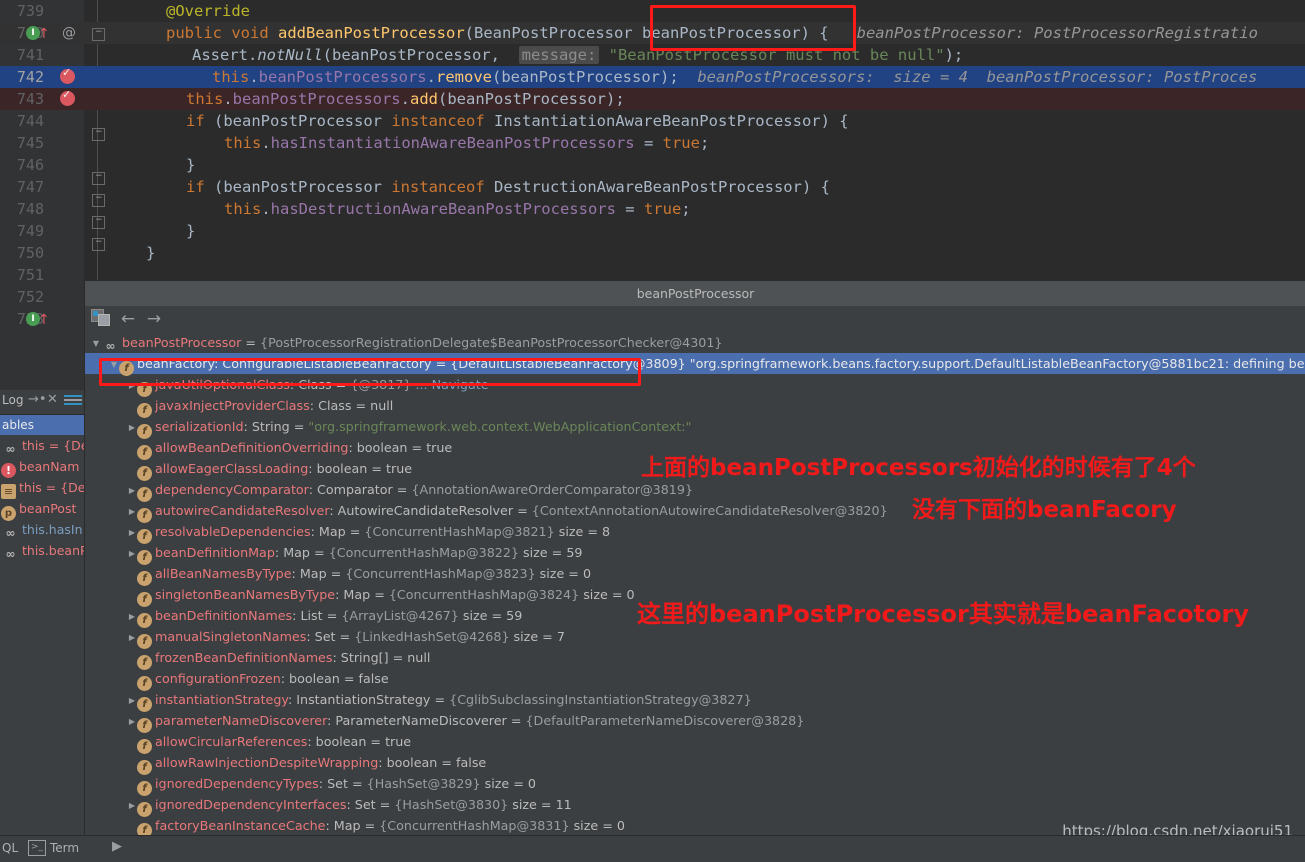  I want to click on variable-list-item: ∞ this.beanP, so click(44, 550).